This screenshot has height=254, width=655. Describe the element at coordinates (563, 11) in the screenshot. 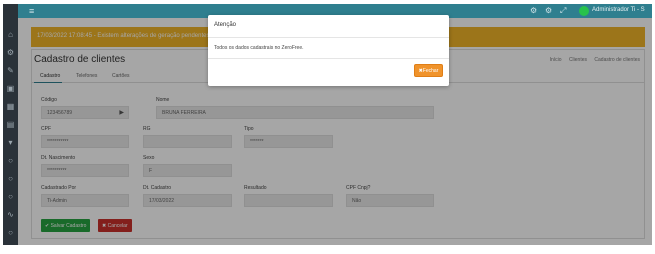

I see `fullscreen-icon: ⤢` at that location.